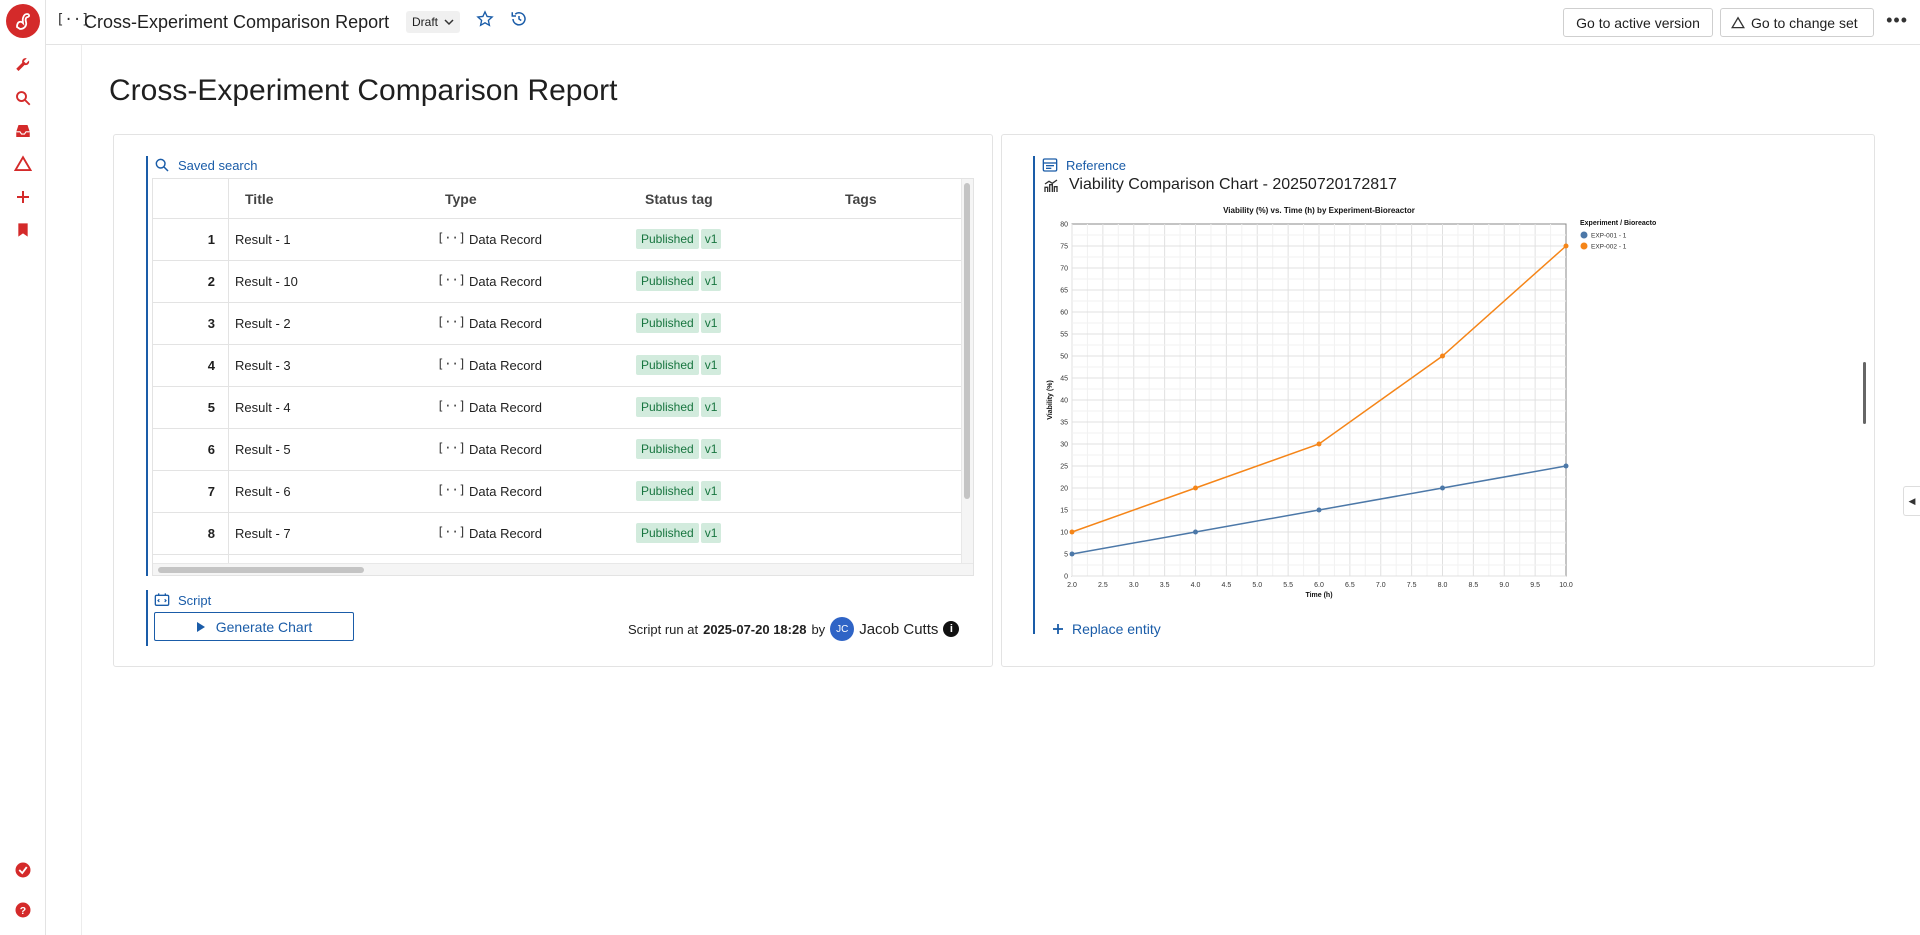 This screenshot has height=935, width=1920. What do you see at coordinates (266, 281) in the screenshot?
I see `row-title: Result - 10` at bounding box center [266, 281].